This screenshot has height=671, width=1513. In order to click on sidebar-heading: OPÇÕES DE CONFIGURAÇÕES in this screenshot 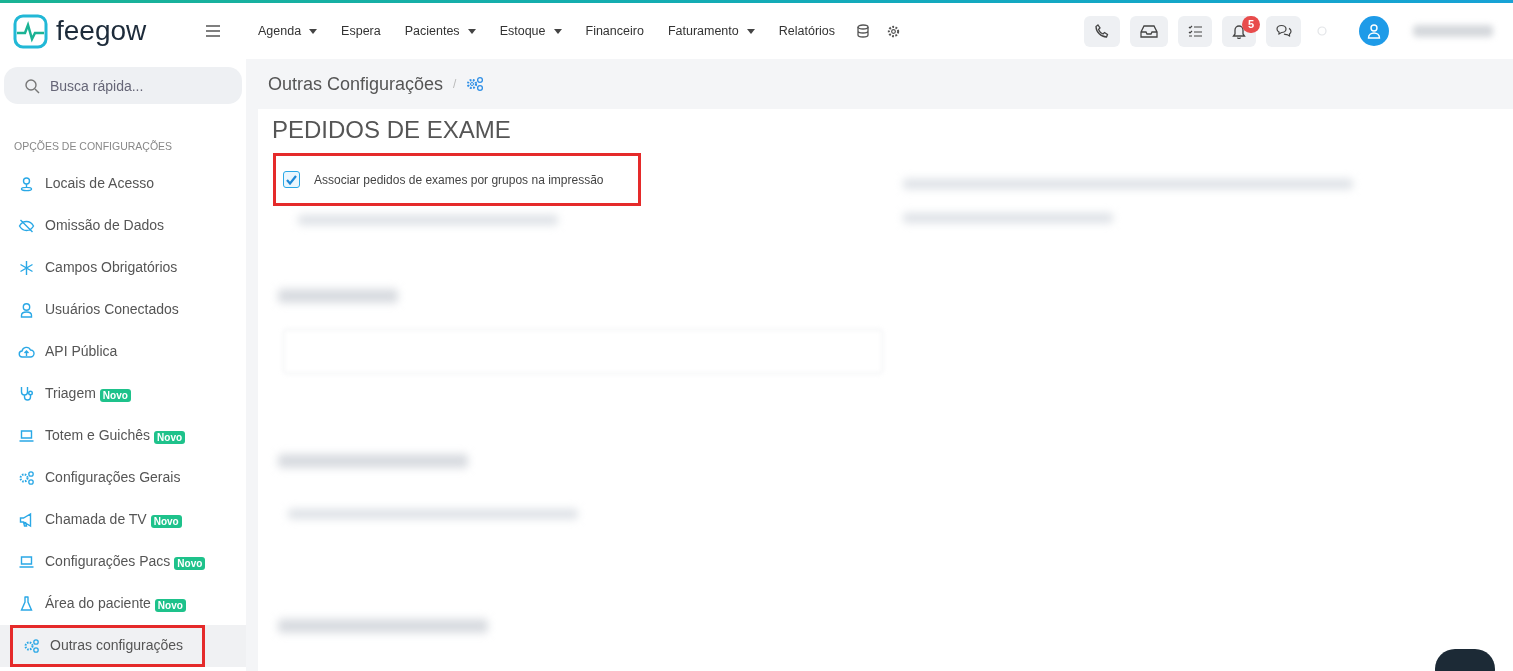, I will do `click(93, 146)`.